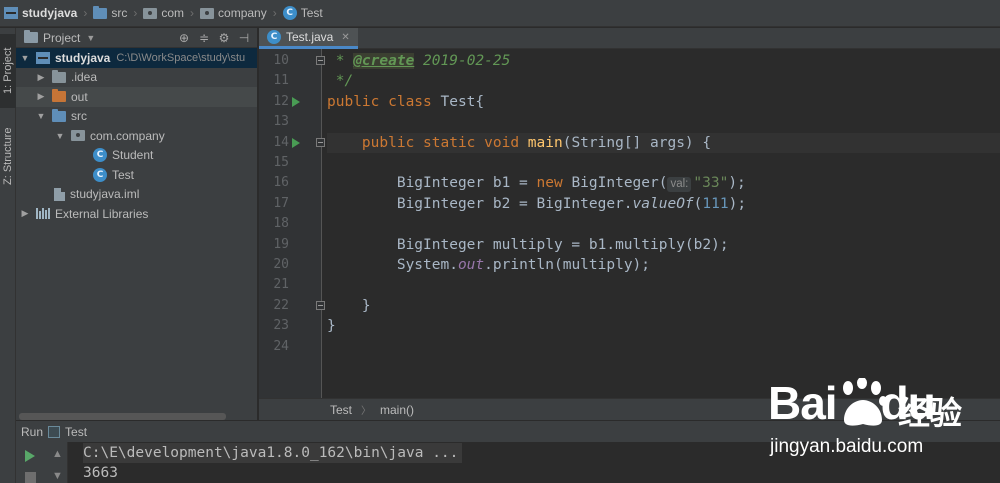 Image resolution: width=1000 pixels, height=483 pixels. I want to click on tree-item-com-company: ▼ com.company, so click(136, 136).